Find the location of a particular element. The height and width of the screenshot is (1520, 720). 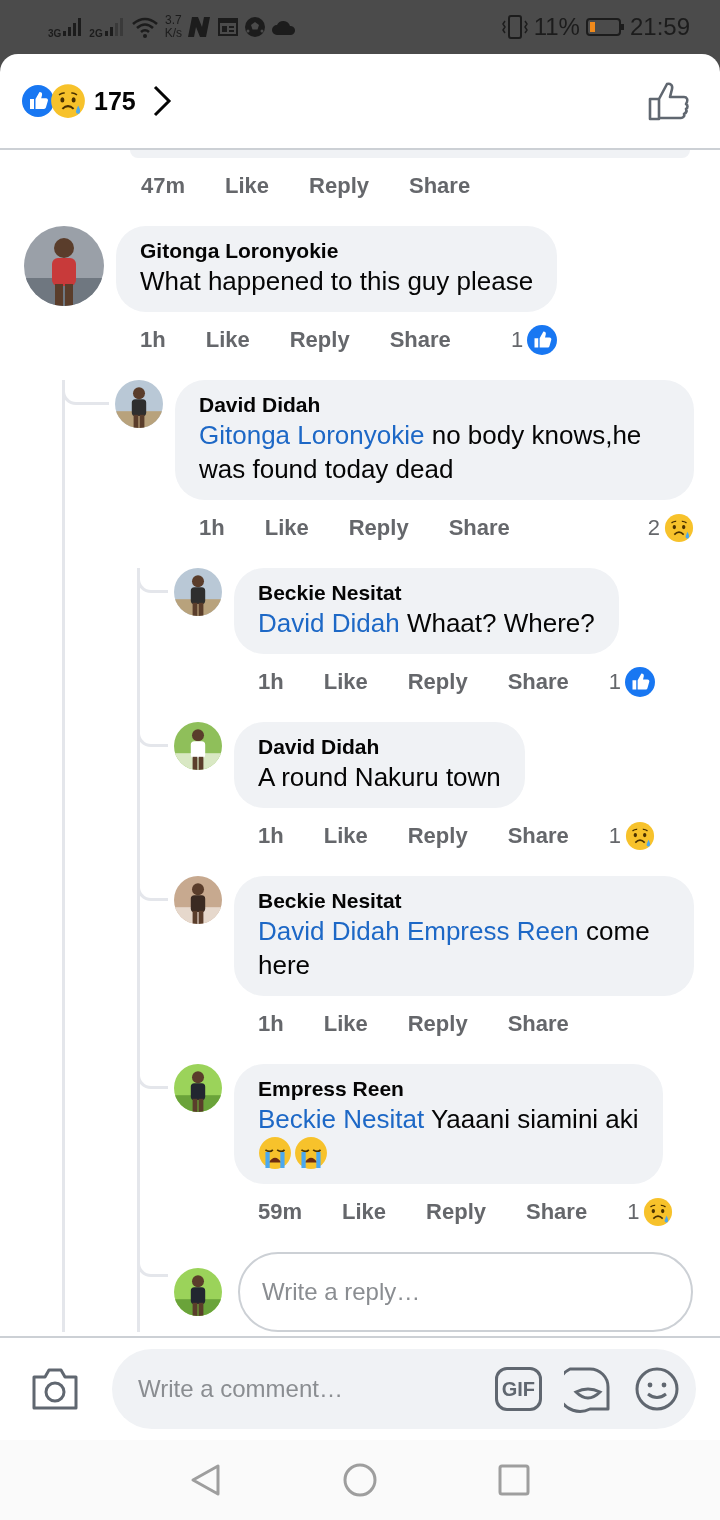

cloud-icon is located at coordinates (284, 27).